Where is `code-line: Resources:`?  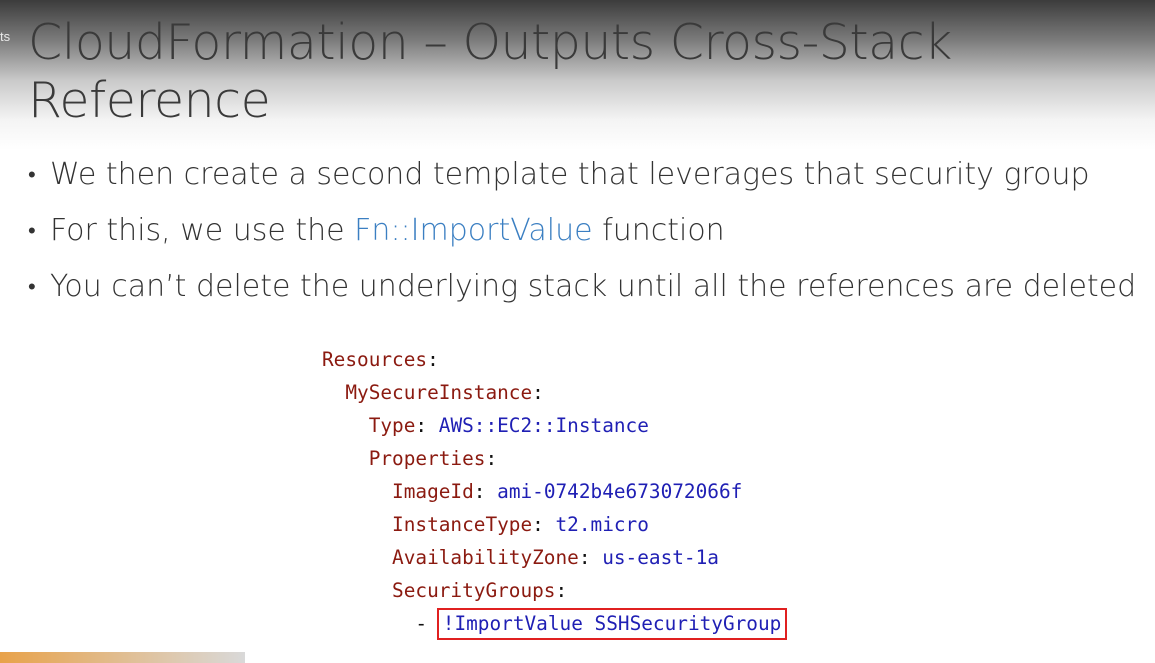 code-line: Resources: is located at coordinates (380, 359).